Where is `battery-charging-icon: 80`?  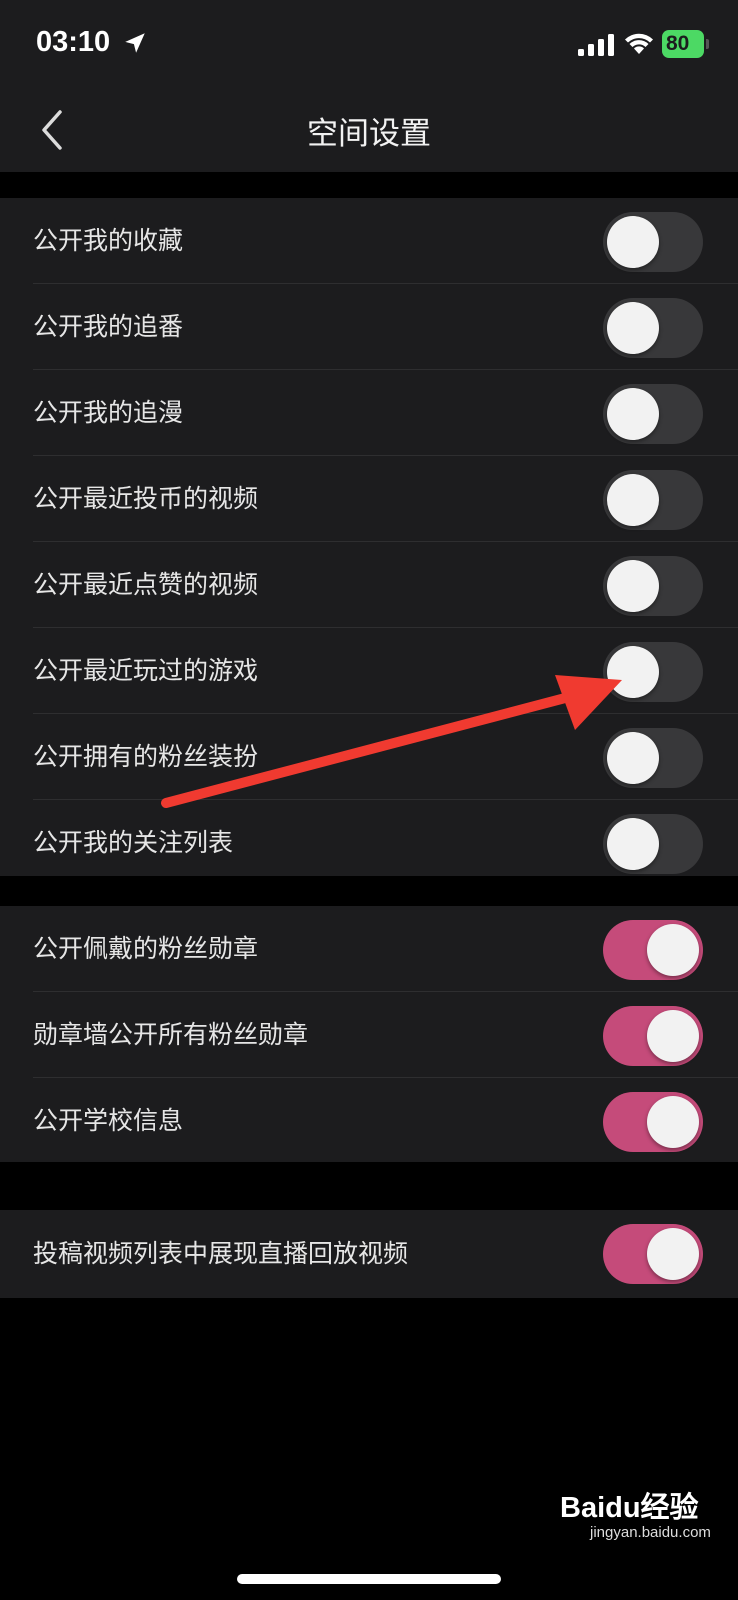
battery-charging-icon: 80 is located at coordinates (685, 44).